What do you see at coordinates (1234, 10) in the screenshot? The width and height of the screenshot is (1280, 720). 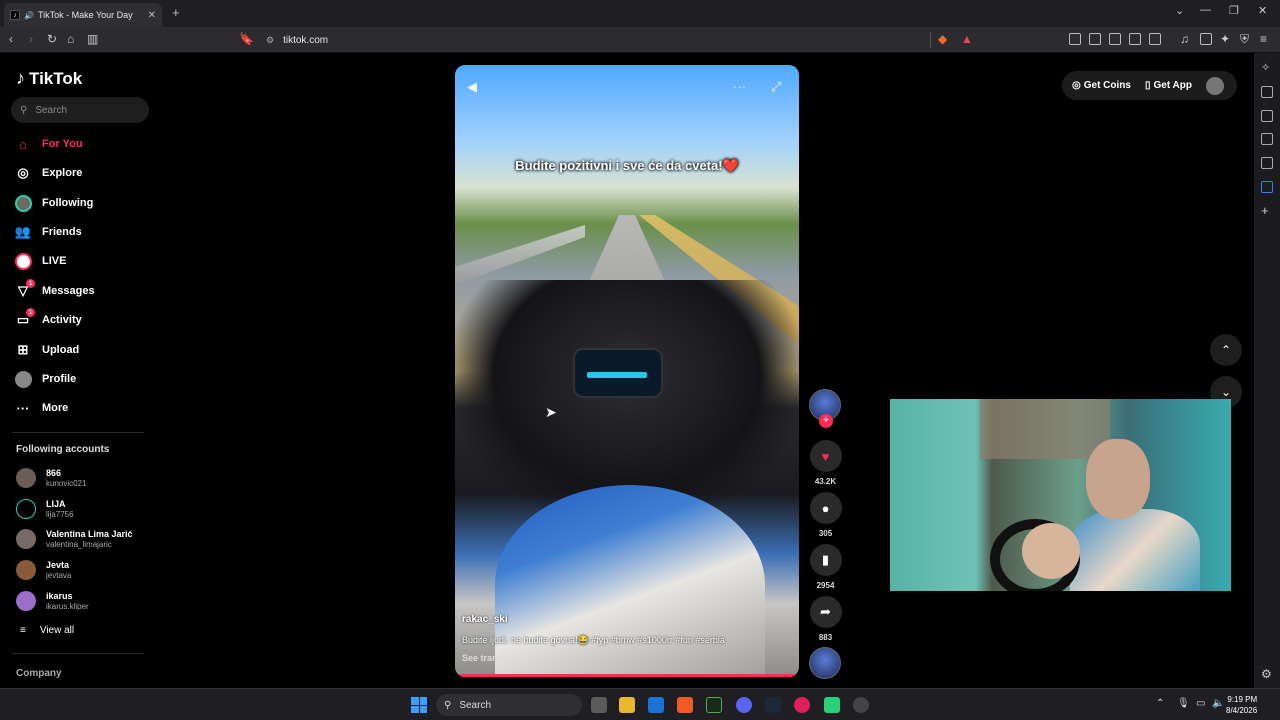 I see `maximize-icon: ❐` at bounding box center [1234, 10].